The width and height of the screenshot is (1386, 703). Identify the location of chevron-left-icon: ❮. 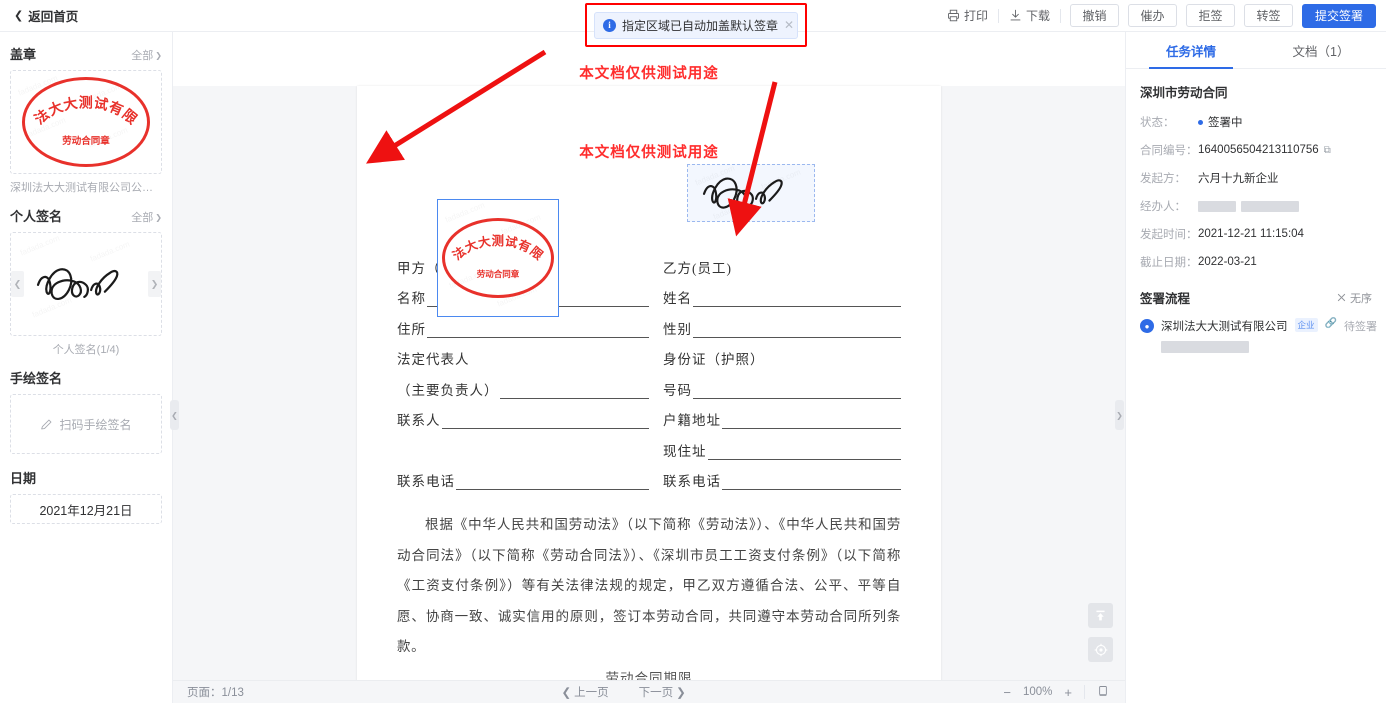
(566, 693).